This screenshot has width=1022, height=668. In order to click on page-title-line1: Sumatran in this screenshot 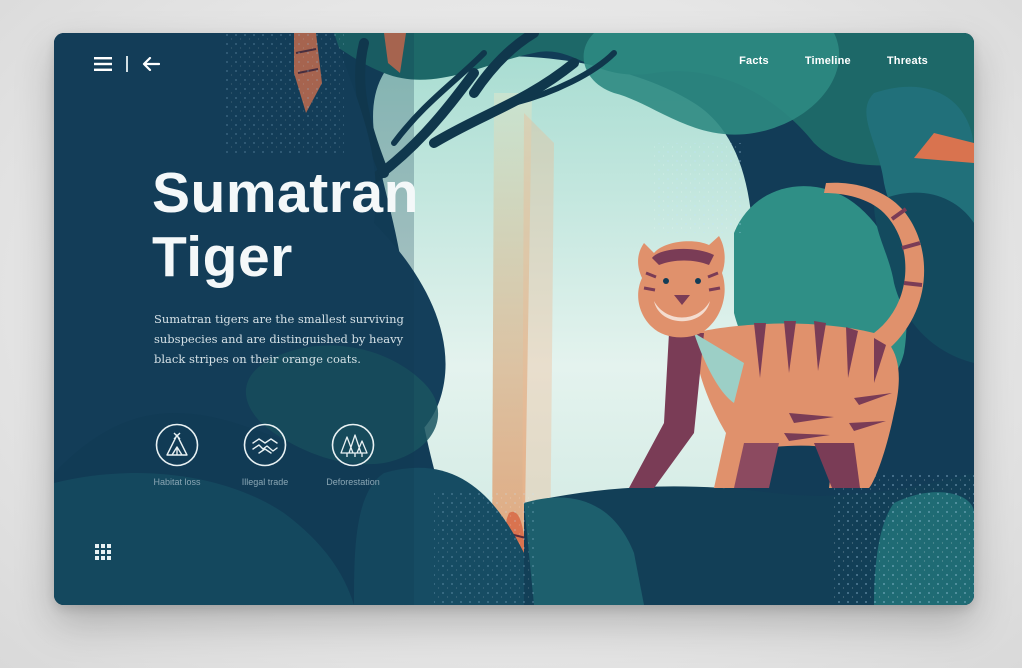, I will do `click(285, 193)`.